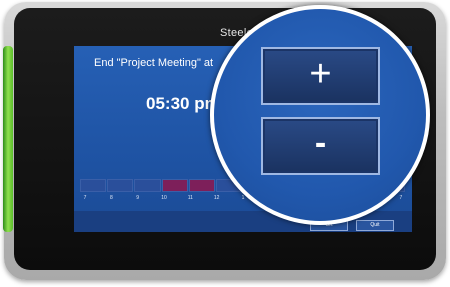  I want to click on timeline-hour-label: 8, so click(111, 198).